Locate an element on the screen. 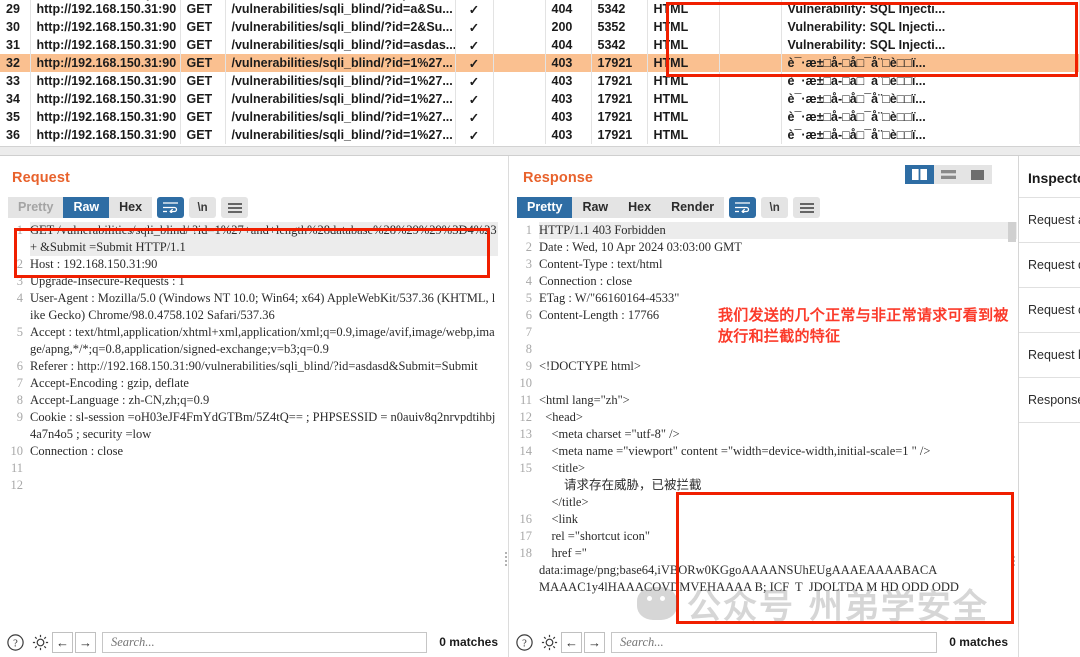  inspector-row-3: Request headers is located at coordinates (1049, 354).